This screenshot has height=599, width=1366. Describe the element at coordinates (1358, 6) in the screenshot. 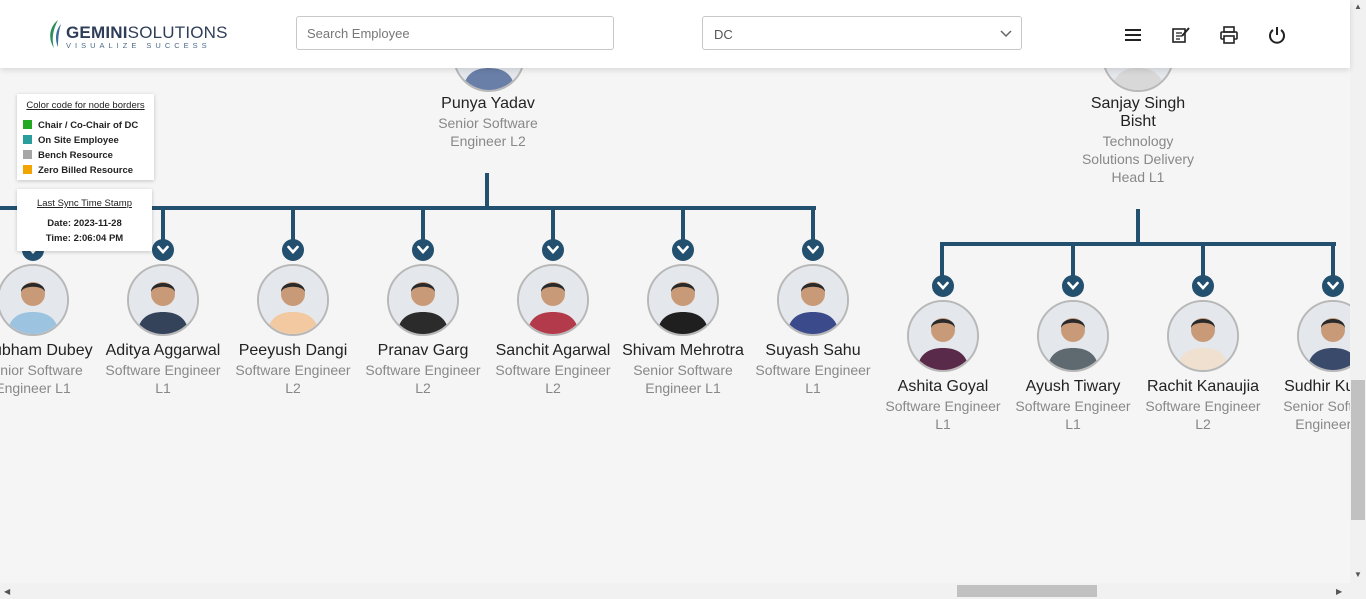

I see `scroll-up-arrow-icon: ▲` at that location.